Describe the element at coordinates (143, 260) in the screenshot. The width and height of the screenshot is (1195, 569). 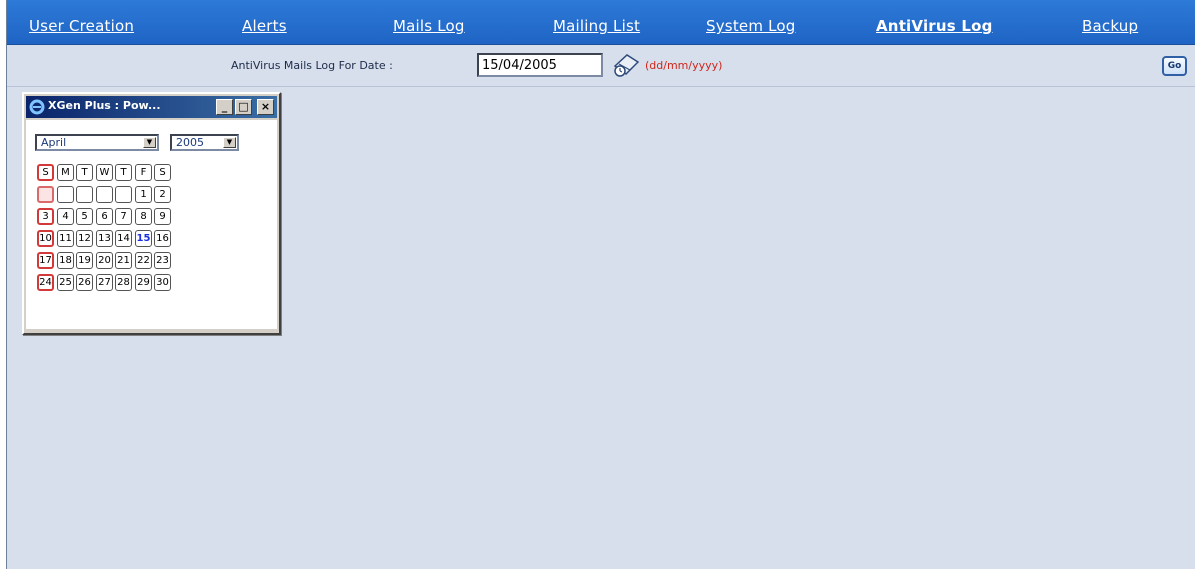
I see `day-cell: 22` at that location.